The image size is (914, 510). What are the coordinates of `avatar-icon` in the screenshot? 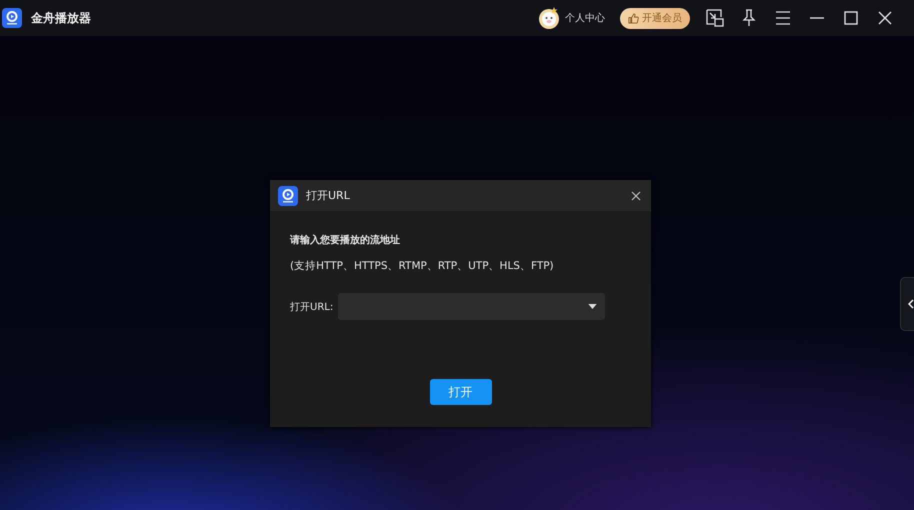 It's located at (549, 18).